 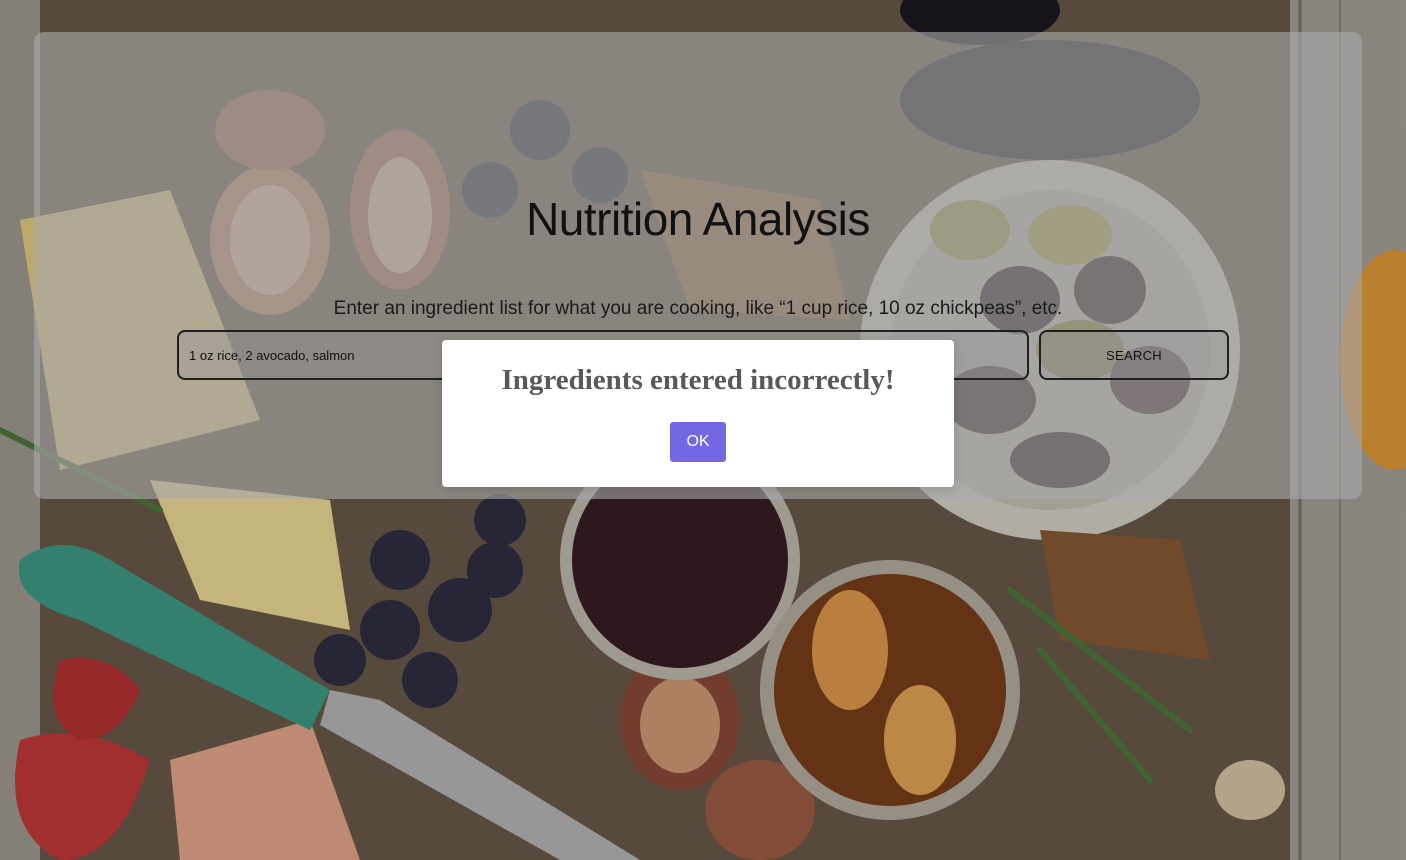 What do you see at coordinates (1134, 355) in the screenshot?
I see `search-button: SEARCH` at bounding box center [1134, 355].